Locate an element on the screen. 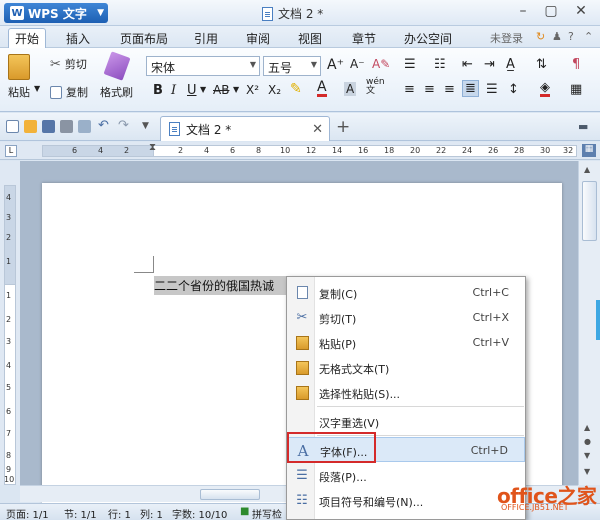  clear-format-icon: A✎ is located at coordinates (381, 64).